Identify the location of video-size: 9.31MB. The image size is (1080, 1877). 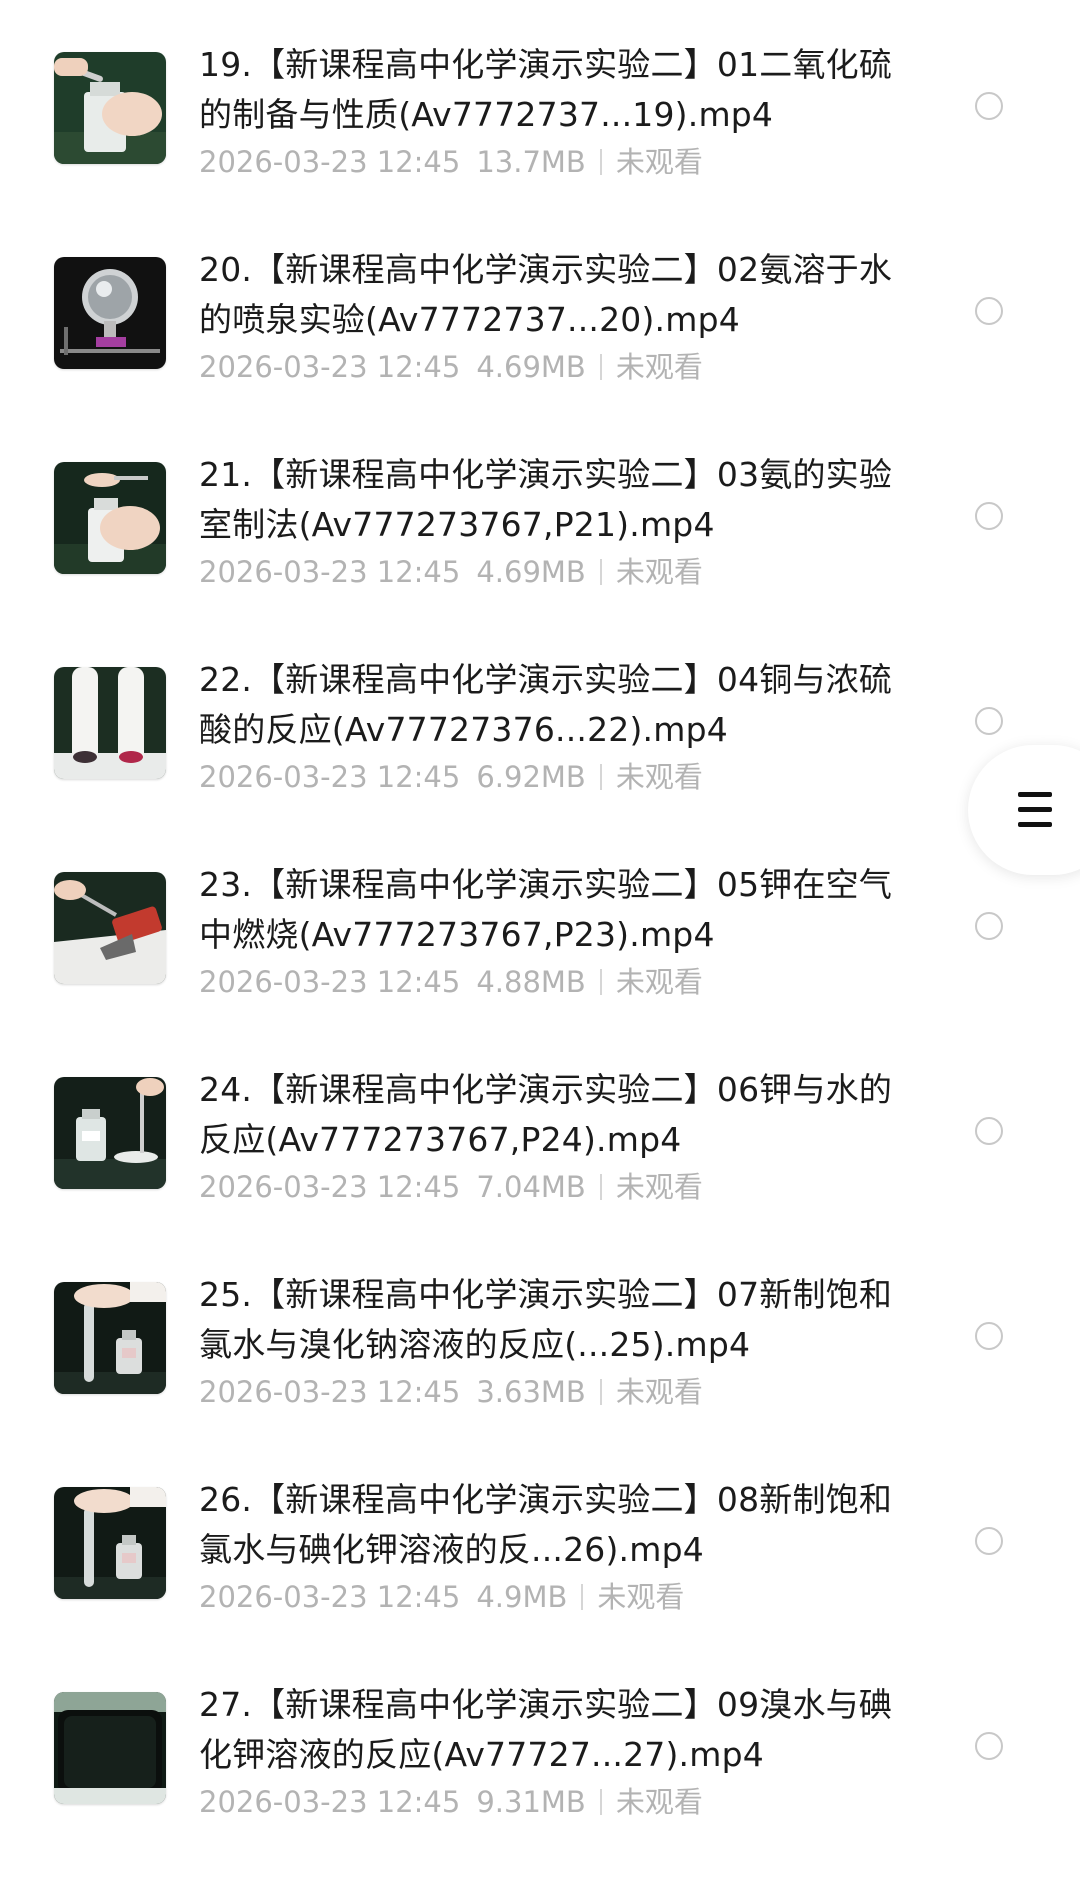
(531, 1802).